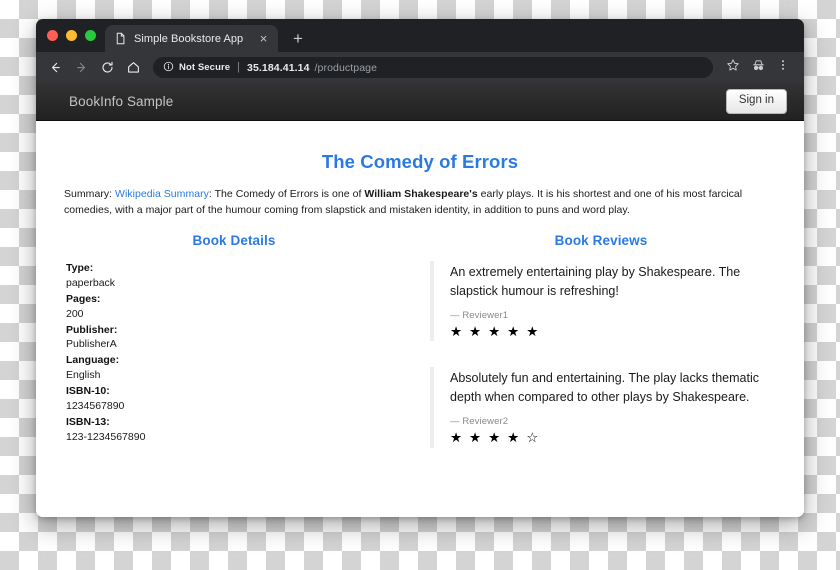 This screenshot has width=840, height=570. What do you see at coordinates (756, 101) in the screenshot?
I see `sign-in-button: Sign in` at bounding box center [756, 101].